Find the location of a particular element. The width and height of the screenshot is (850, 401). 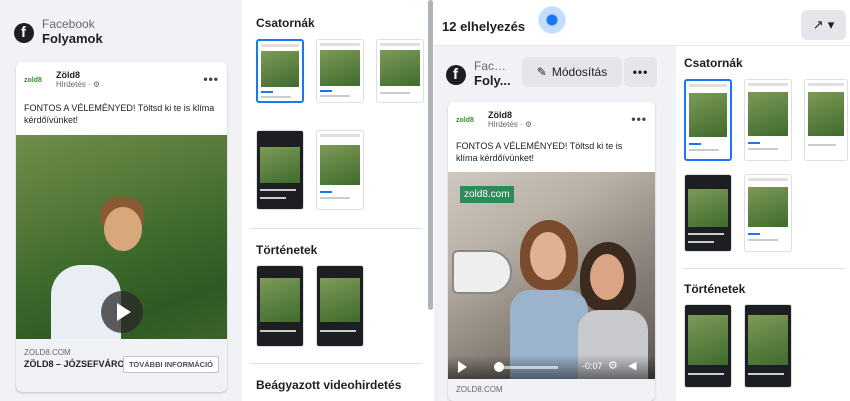

progress-handle is located at coordinates (499, 367).